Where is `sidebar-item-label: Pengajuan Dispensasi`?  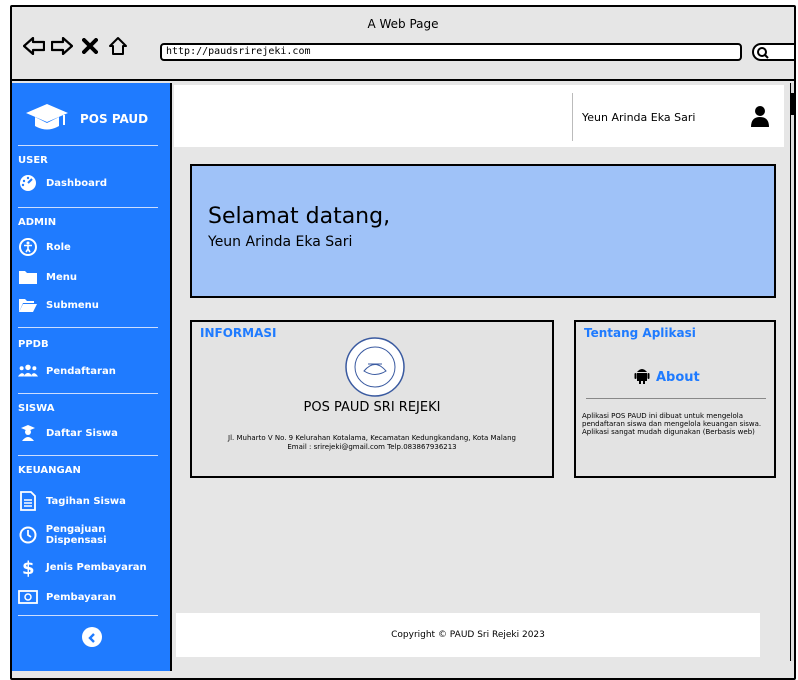 sidebar-item-label: Pengajuan Dispensasi is located at coordinates (76, 535).